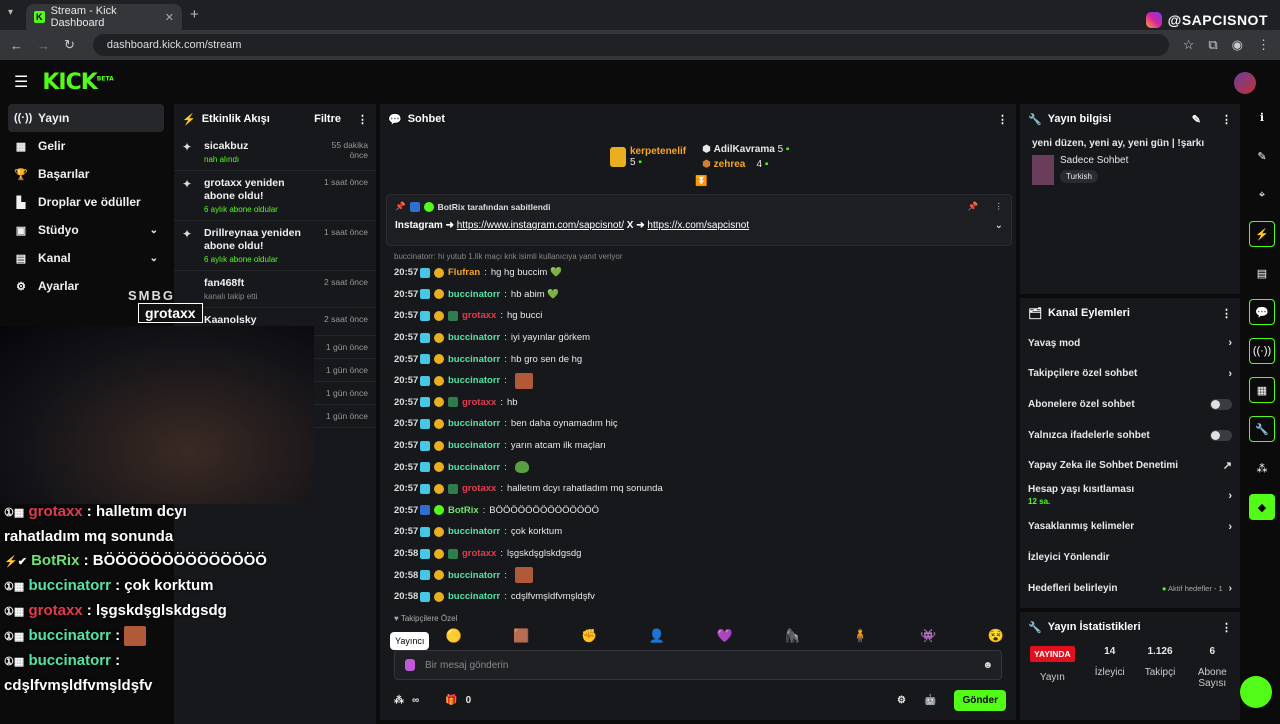 The image size is (1280, 724). Describe the element at coordinates (1245, 83) in the screenshot. I see `user-avatar` at that location.